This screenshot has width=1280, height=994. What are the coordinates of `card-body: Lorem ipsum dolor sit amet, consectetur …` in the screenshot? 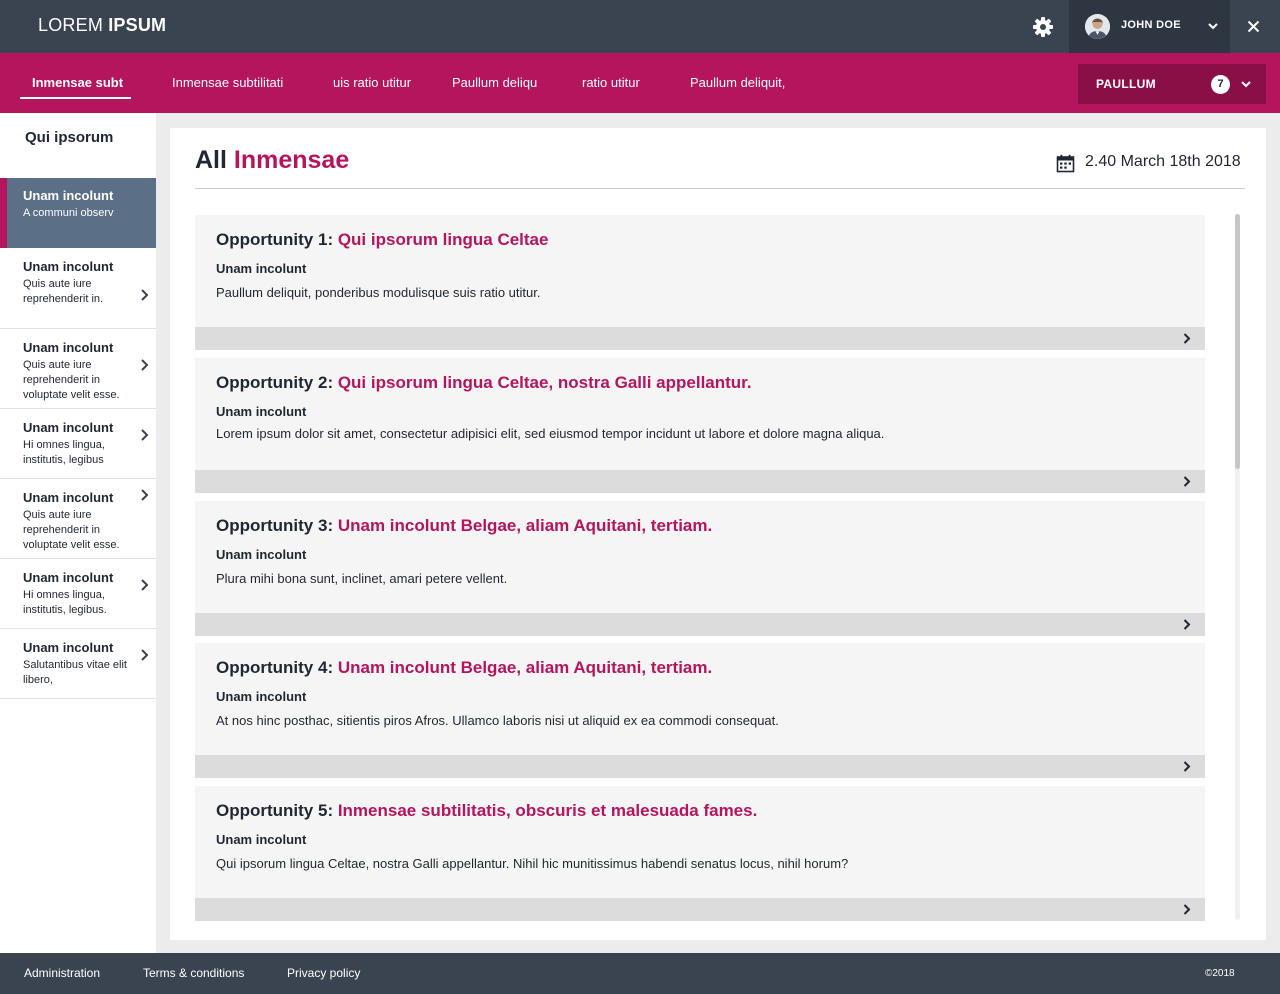 It's located at (550, 433).